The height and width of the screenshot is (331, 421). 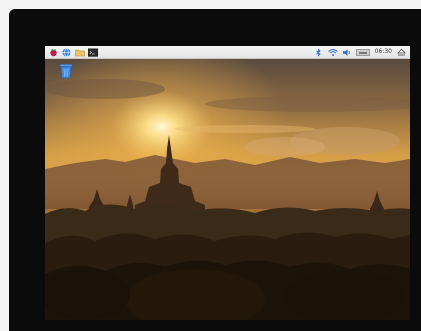 What do you see at coordinates (332, 52) in the screenshot?
I see `wifi-icon` at bounding box center [332, 52].